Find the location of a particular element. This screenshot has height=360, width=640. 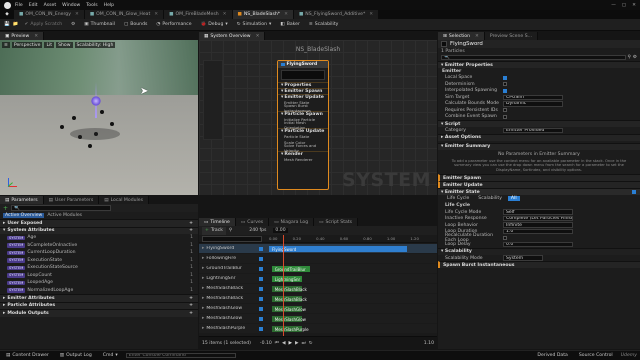

tab-user-parameters: ▤ User Parameters is located at coordinates (71, 200).